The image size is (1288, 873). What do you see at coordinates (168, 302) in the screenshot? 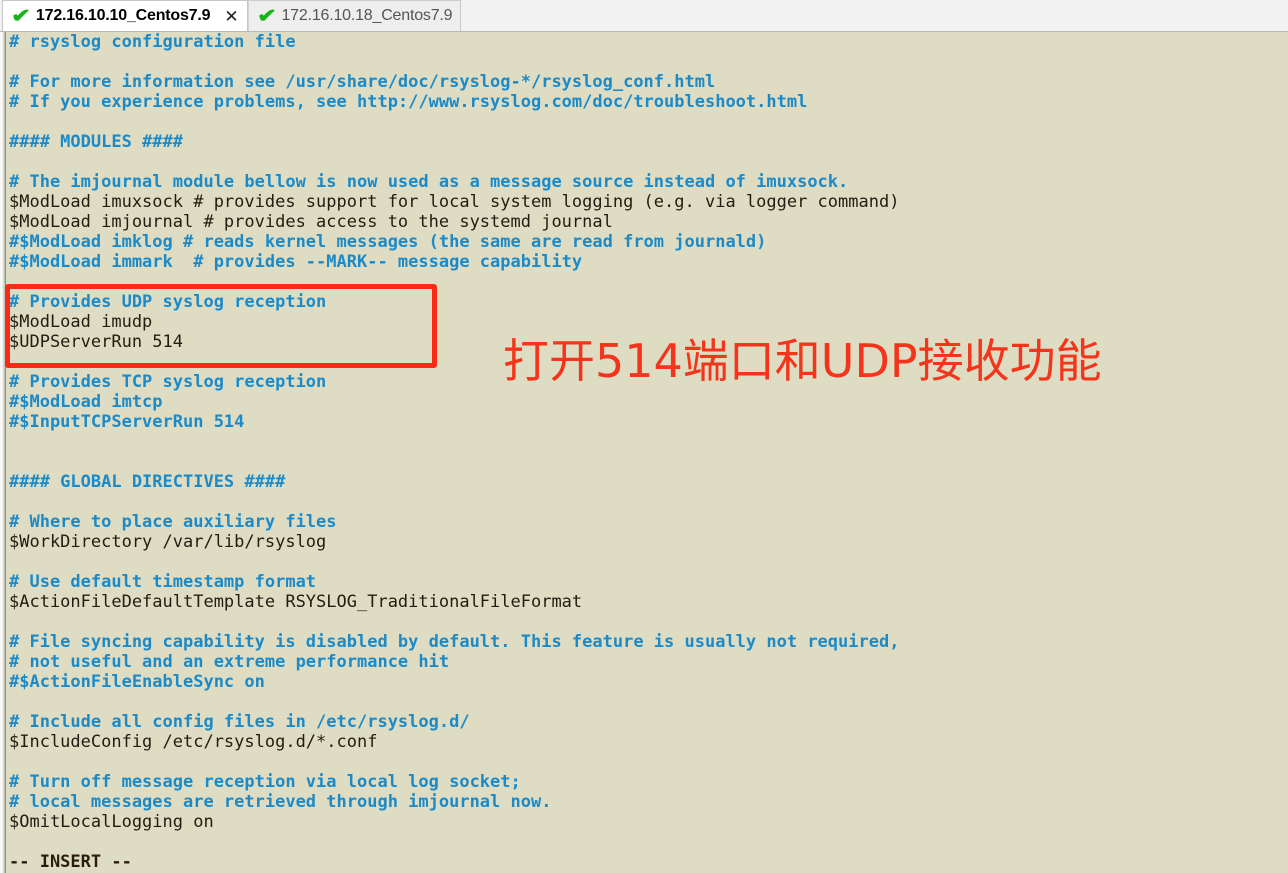
I see `editor-line: # Provides UDP syslog reception` at bounding box center [168, 302].